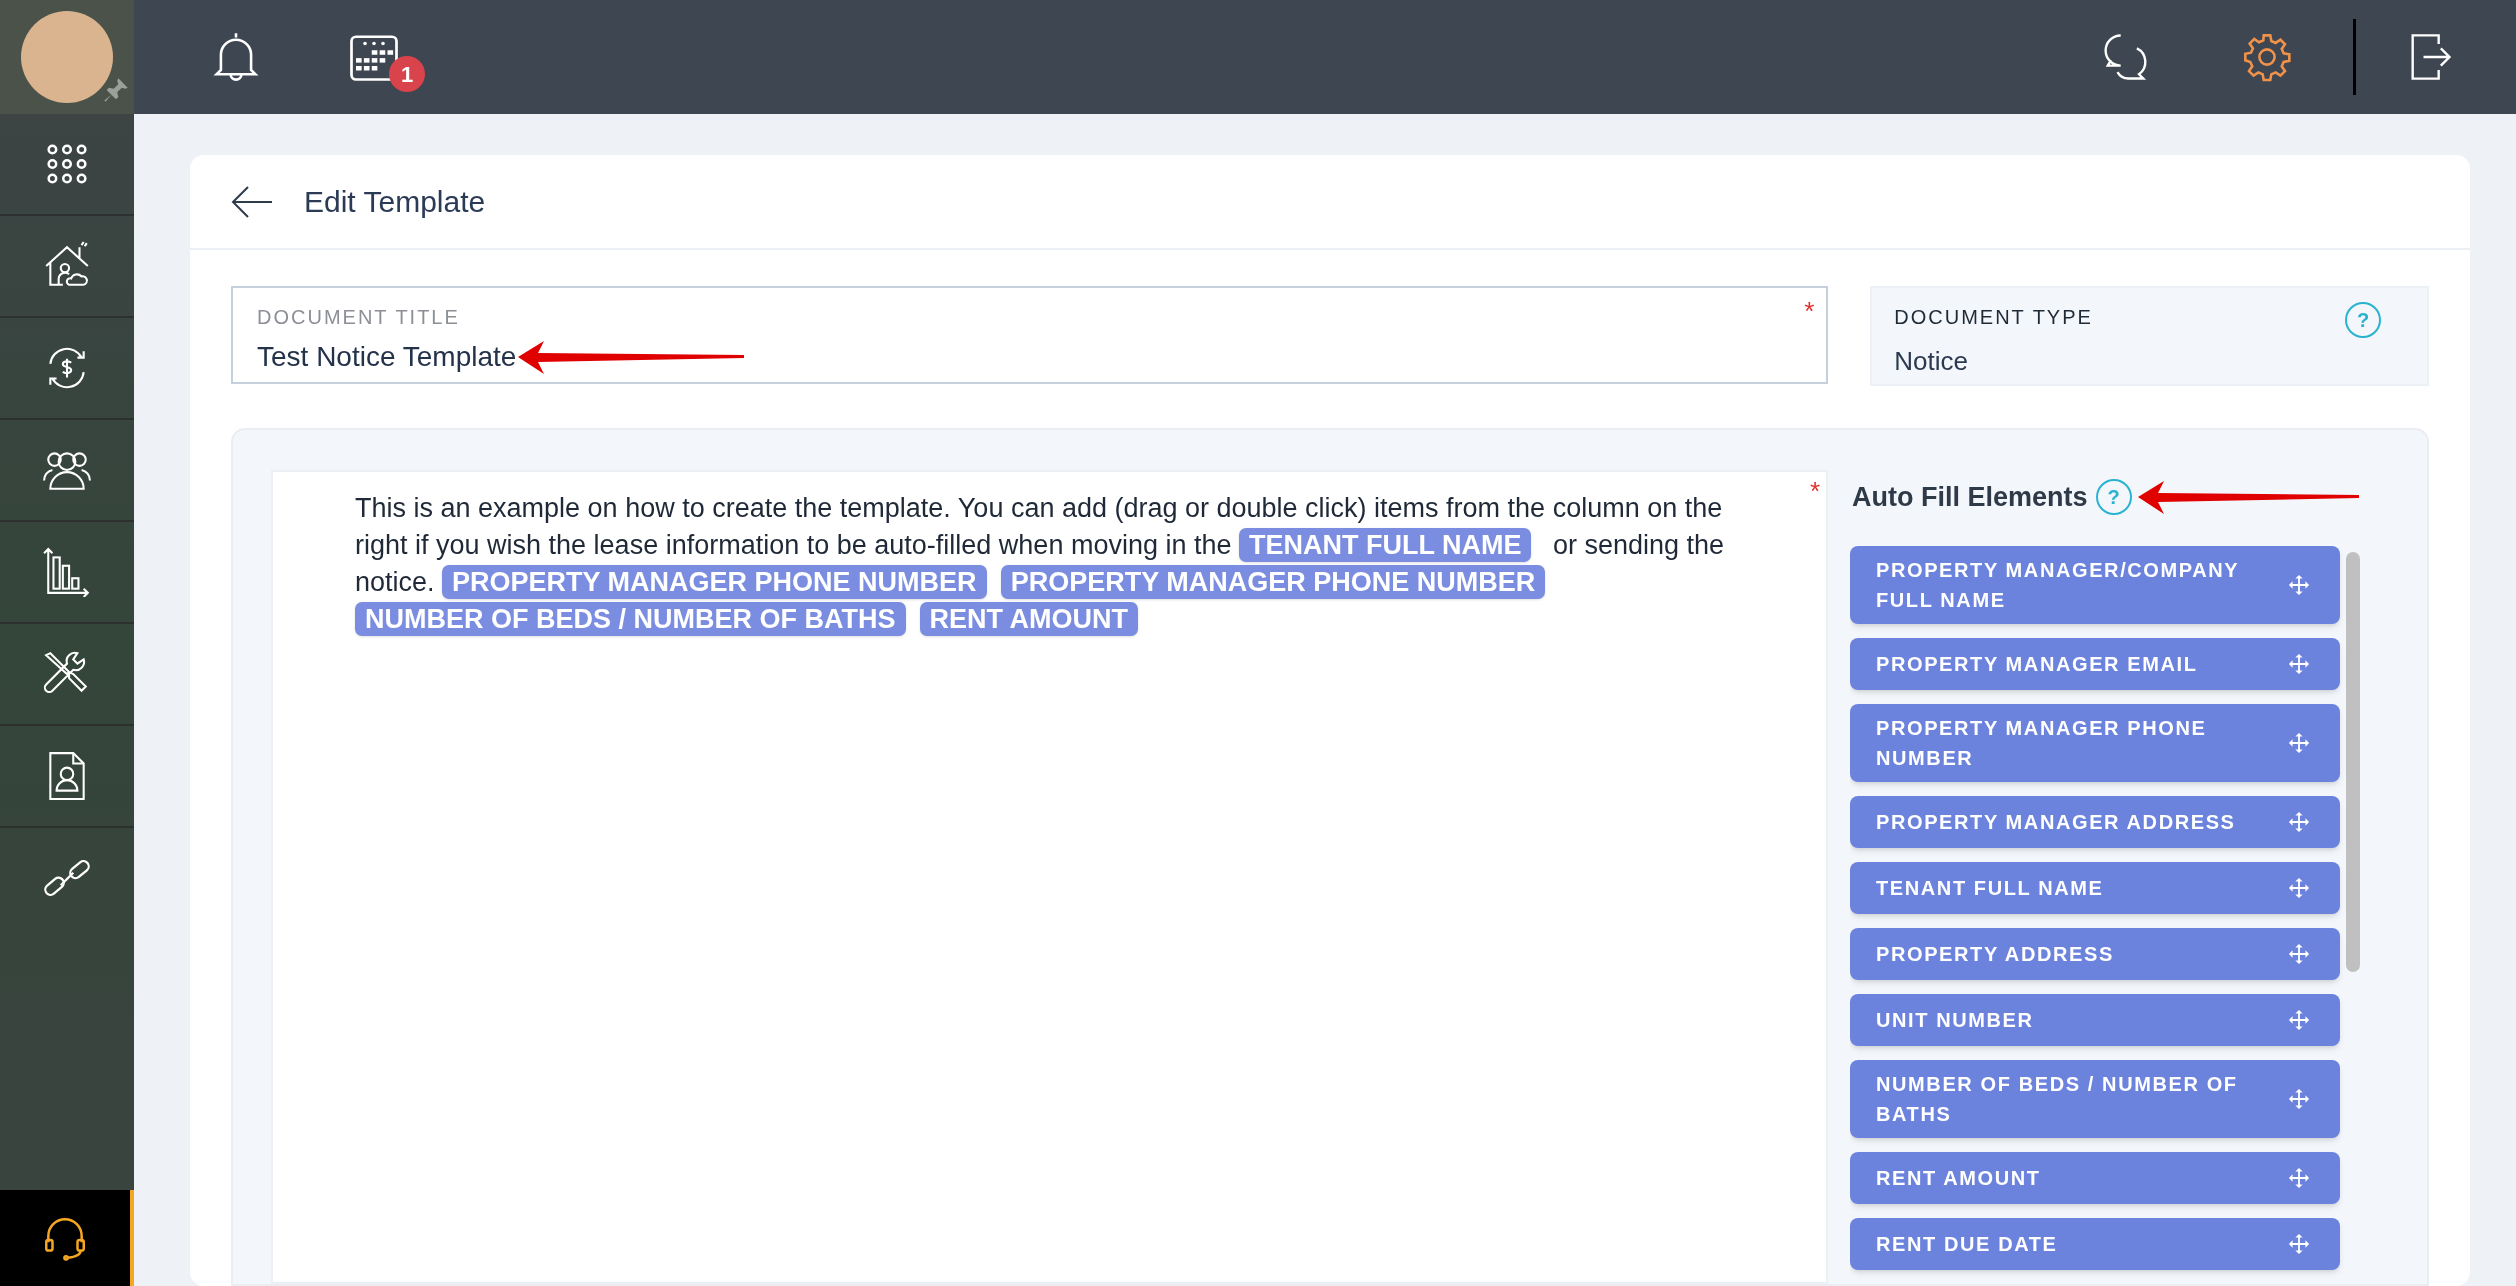 The width and height of the screenshot is (2516, 1286). What do you see at coordinates (2095, 954) in the screenshot?
I see `auto-fill-element: PROPERTY ADDRESS` at bounding box center [2095, 954].